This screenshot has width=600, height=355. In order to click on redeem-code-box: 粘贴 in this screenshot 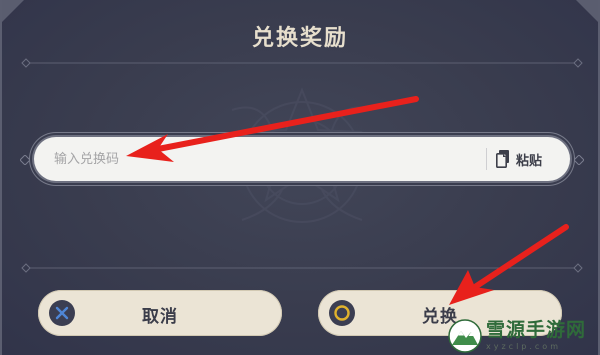, I will do `click(302, 159)`.